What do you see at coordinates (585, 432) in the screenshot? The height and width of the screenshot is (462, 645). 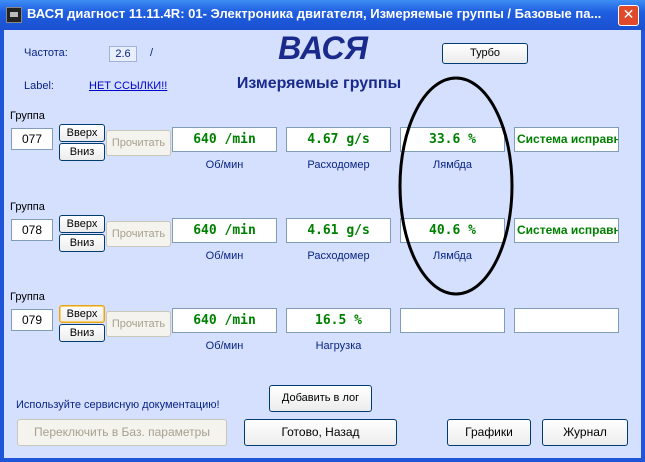 I see `journal-button: Журнал` at bounding box center [585, 432].